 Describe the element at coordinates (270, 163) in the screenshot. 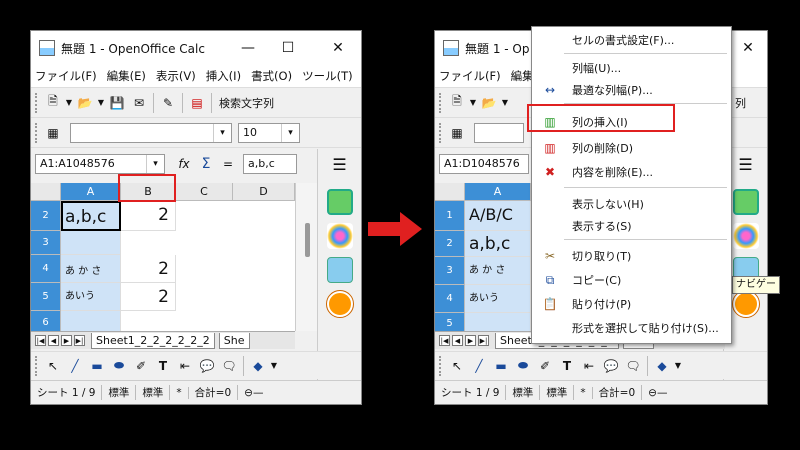

I see `formula-input: a,b,c` at that location.